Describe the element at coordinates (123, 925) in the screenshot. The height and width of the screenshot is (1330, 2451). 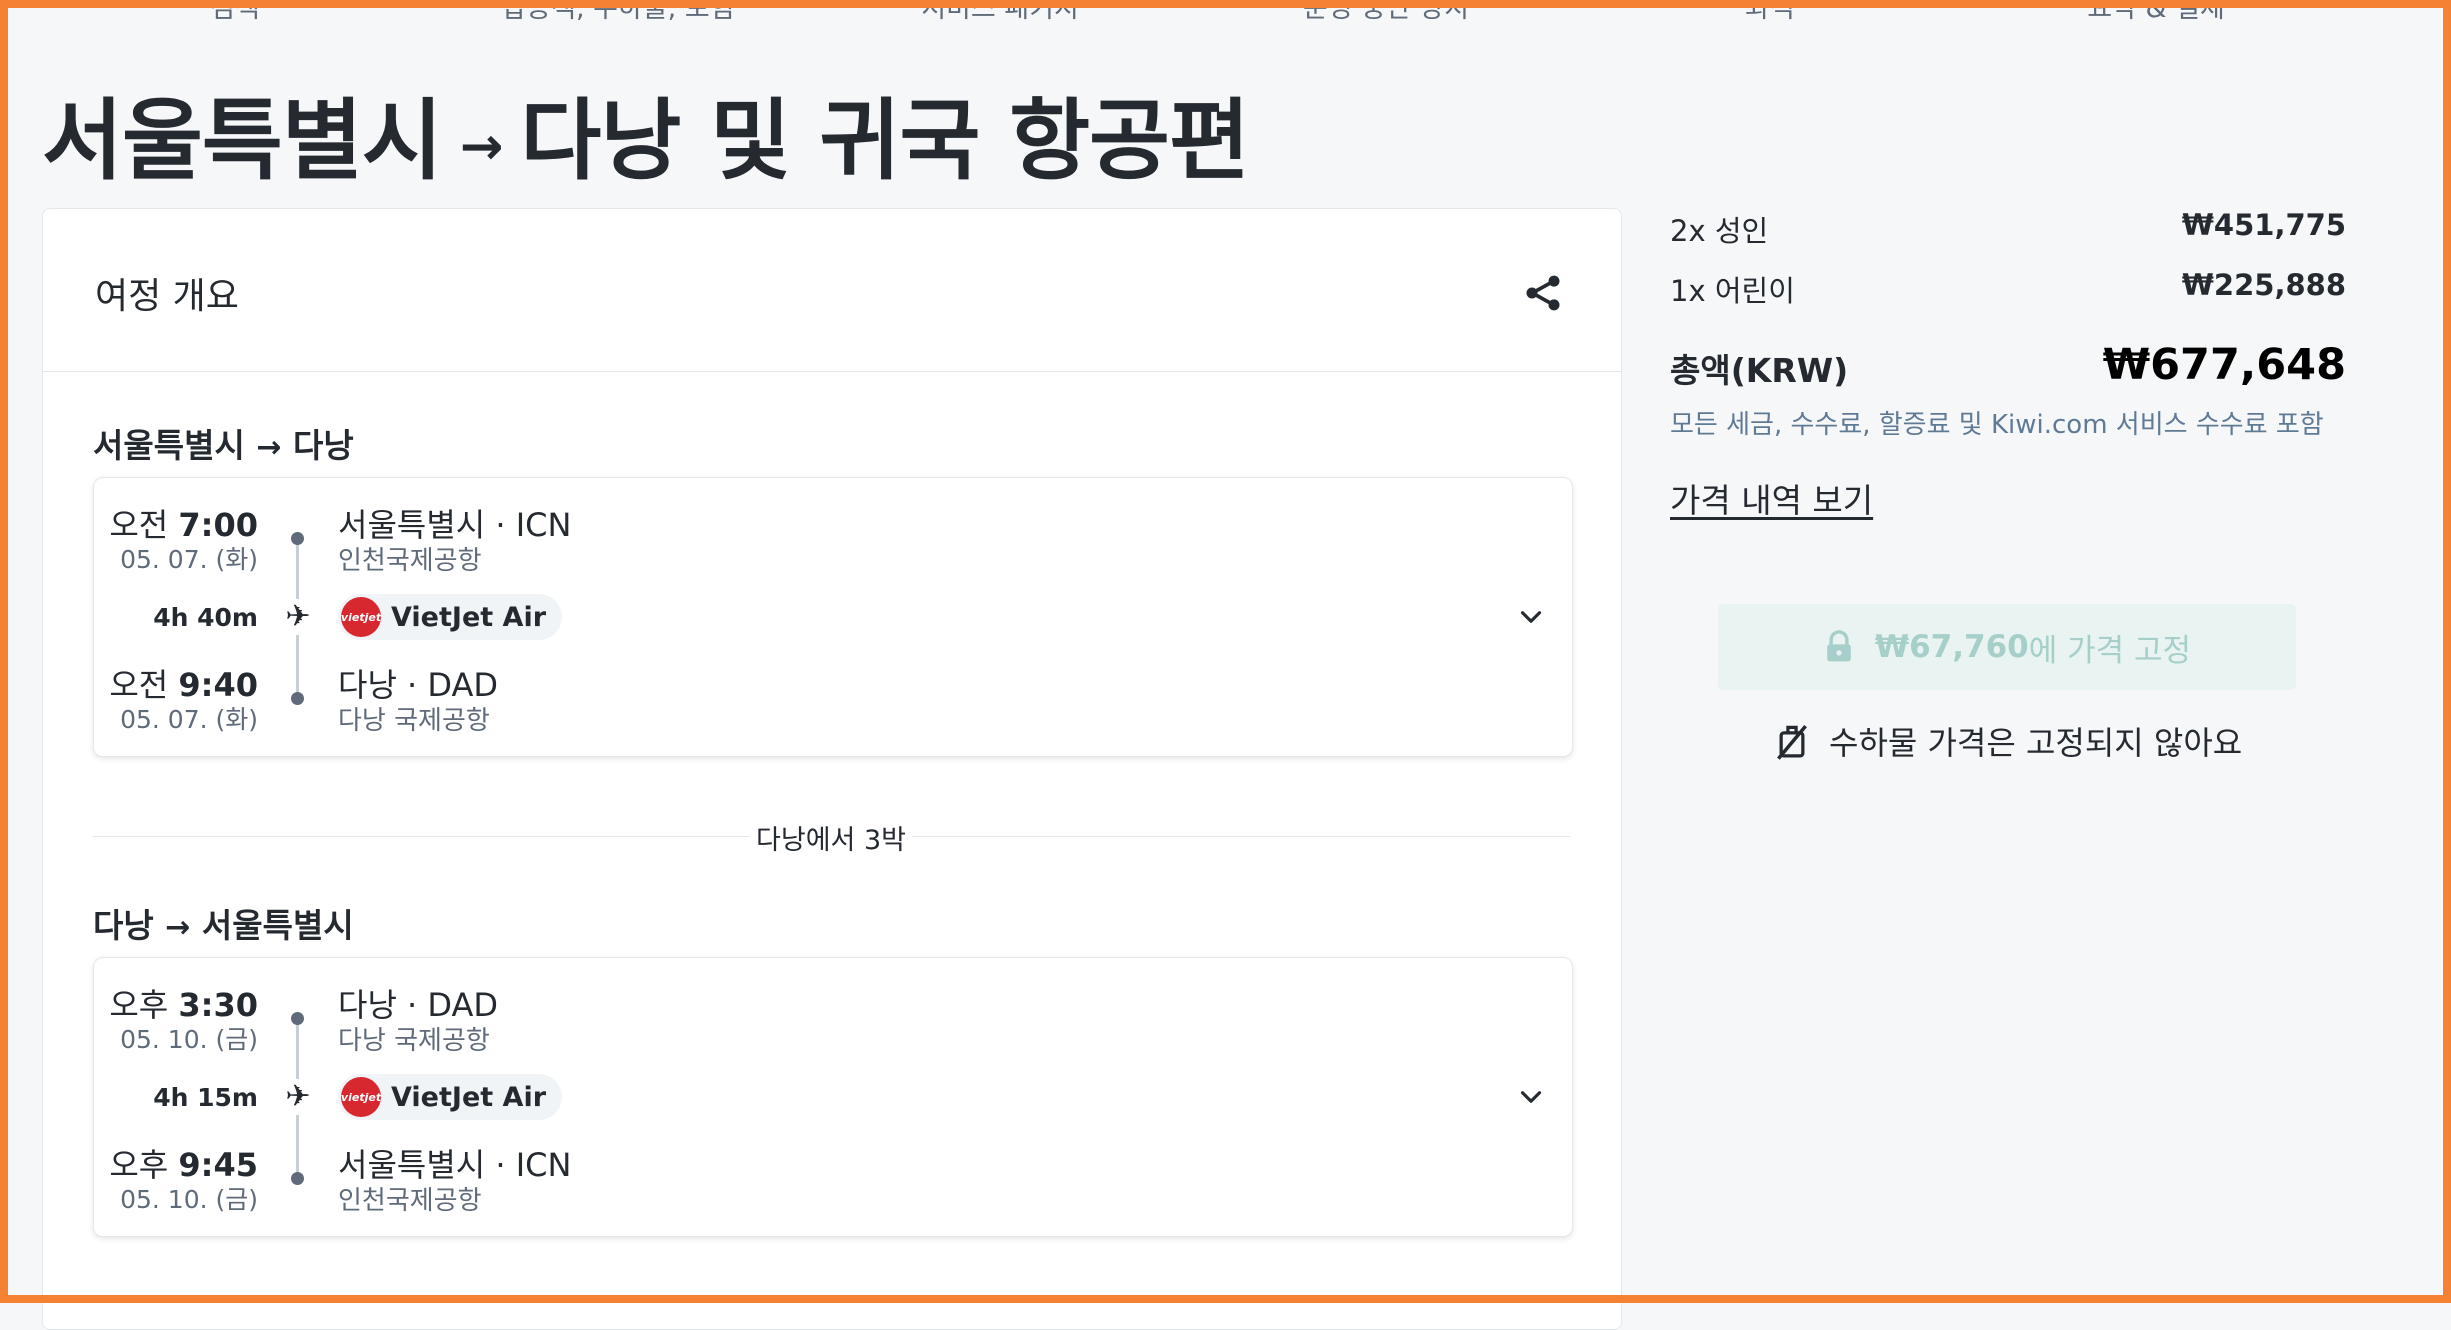
I see `leg-from: 다낭` at that location.